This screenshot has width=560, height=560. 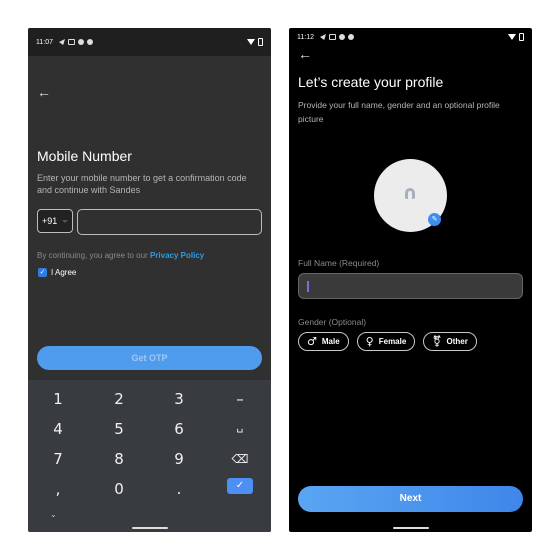 What do you see at coordinates (410, 286) in the screenshot?
I see `full-name-input` at bounding box center [410, 286].